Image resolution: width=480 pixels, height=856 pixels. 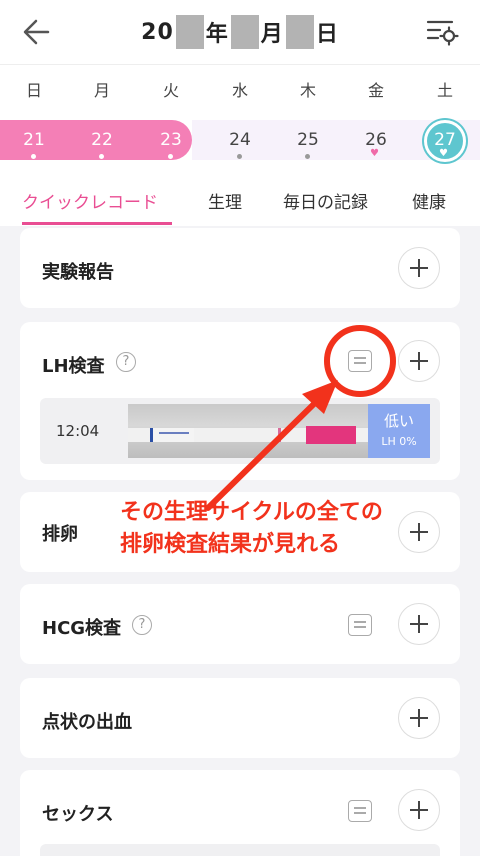 What do you see at coordinates (230, 544) in the screenshot?
I see `annotation-line-2: 排卵検査結果が見れる` at bounding box center [230, 544].